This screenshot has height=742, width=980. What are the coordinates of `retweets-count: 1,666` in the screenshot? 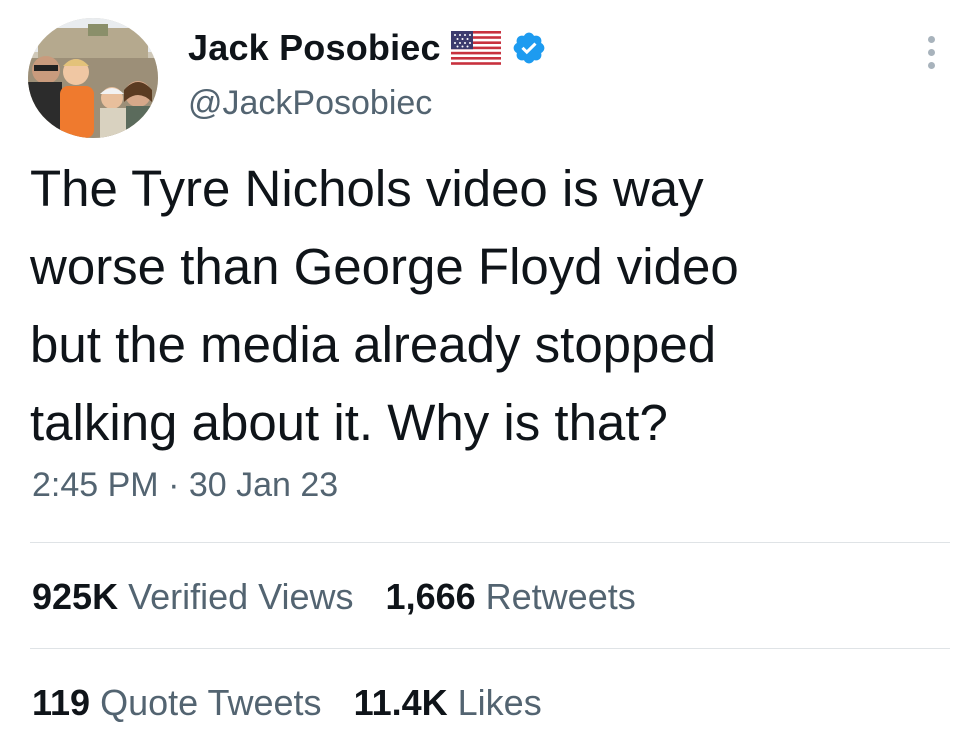 It's located at (430, 596).